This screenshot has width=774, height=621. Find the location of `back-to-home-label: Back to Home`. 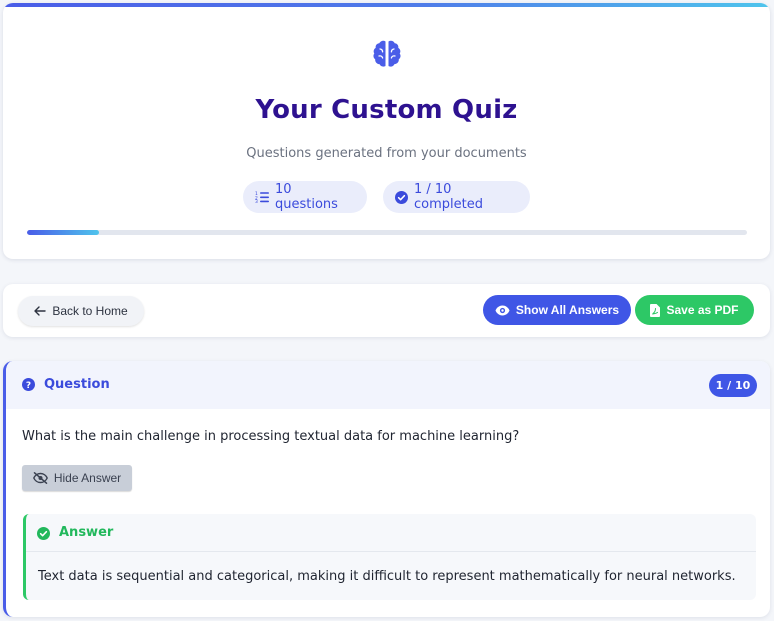

back-to-home-label: Back to Home is located at coordinates (90, 311).